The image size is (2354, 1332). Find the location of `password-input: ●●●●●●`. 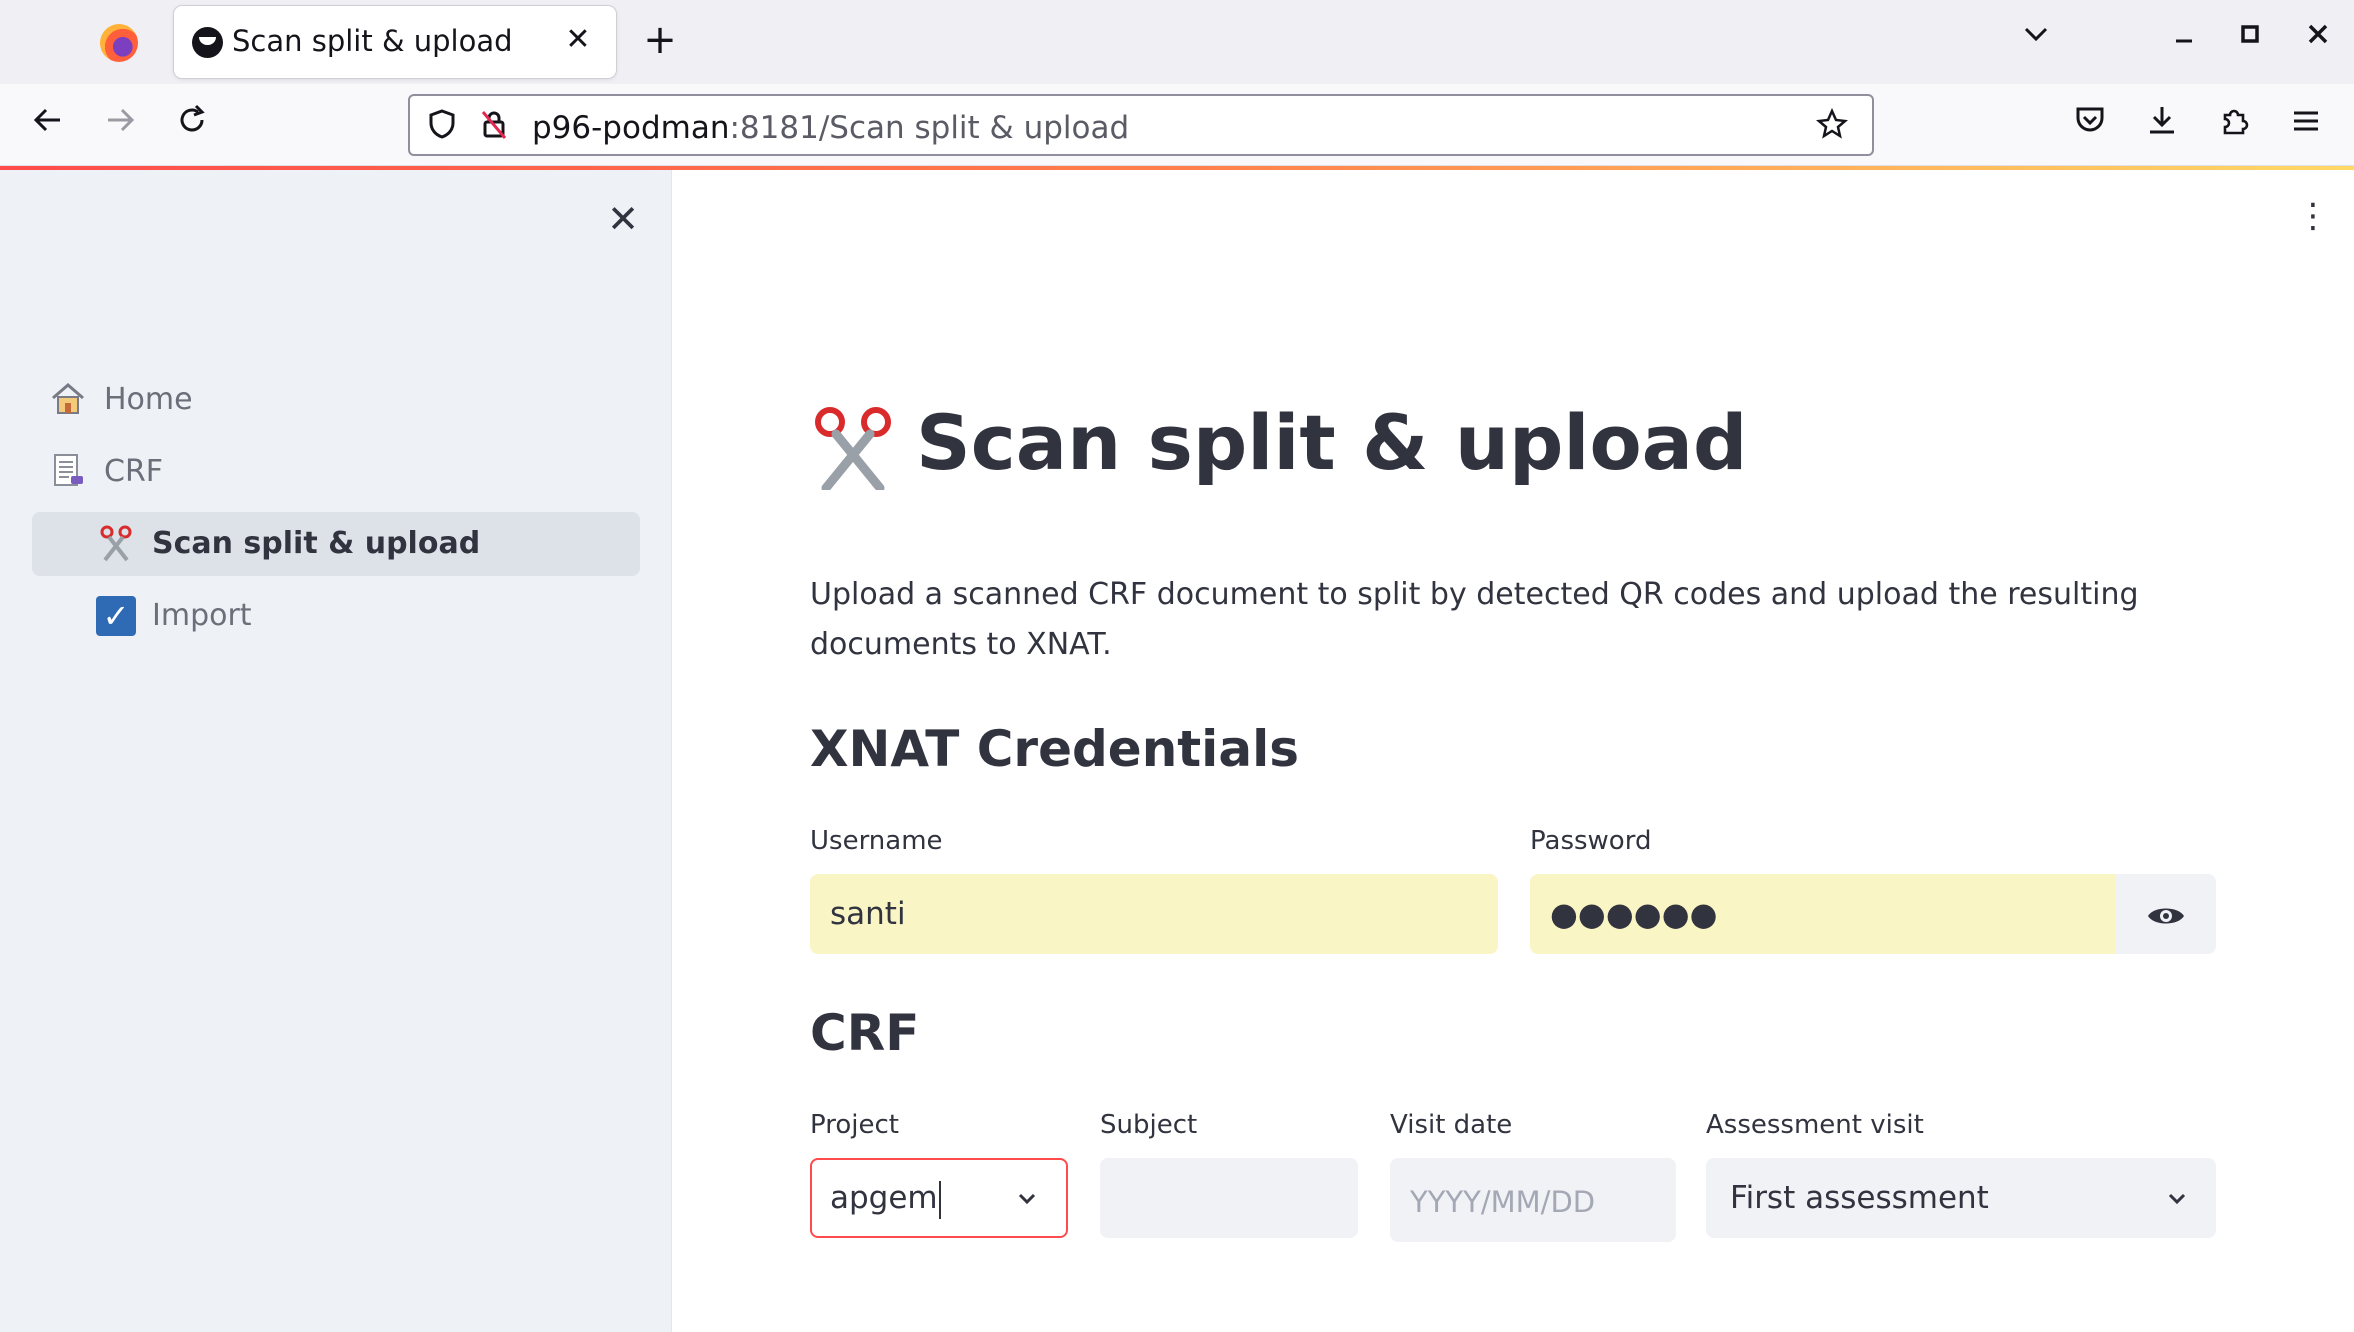

password-input: ●●●●●● is located at coordinates (1825, 914).